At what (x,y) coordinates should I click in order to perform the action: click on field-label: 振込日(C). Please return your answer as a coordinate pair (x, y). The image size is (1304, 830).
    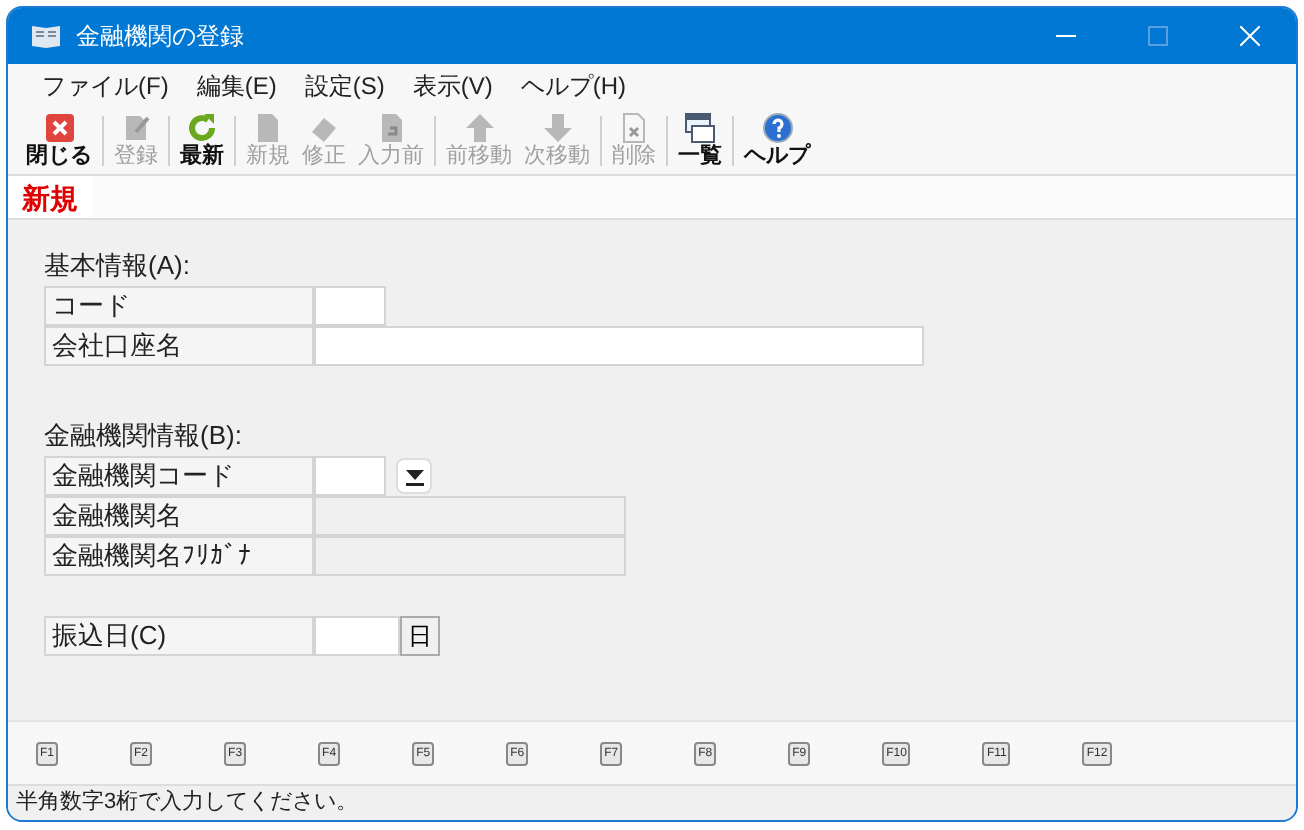
    Looking at the image, I should click on (179, 636).